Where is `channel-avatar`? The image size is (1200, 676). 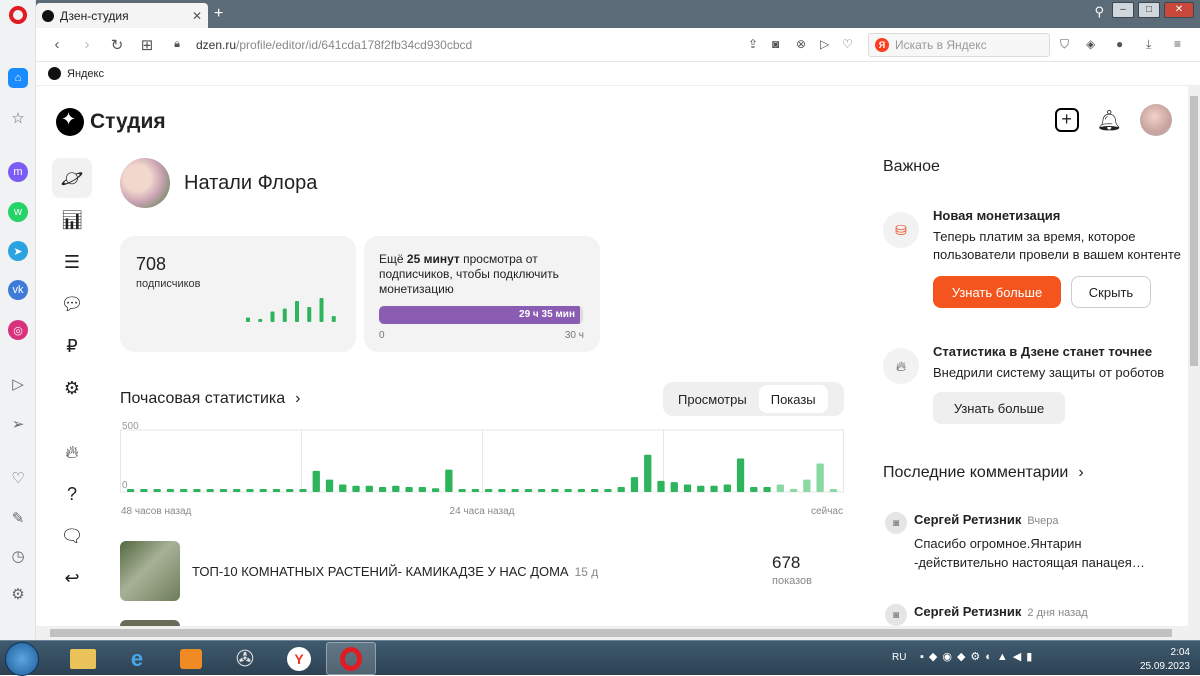 channel-avatar is located at coordinates (145, 183).